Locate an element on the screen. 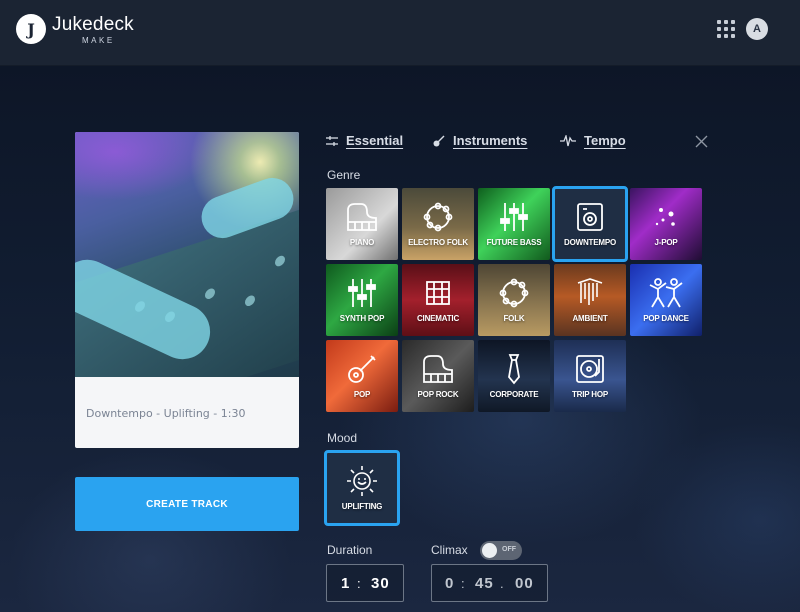  tile-label: POP DANCE is located at coordinates (666, 318).